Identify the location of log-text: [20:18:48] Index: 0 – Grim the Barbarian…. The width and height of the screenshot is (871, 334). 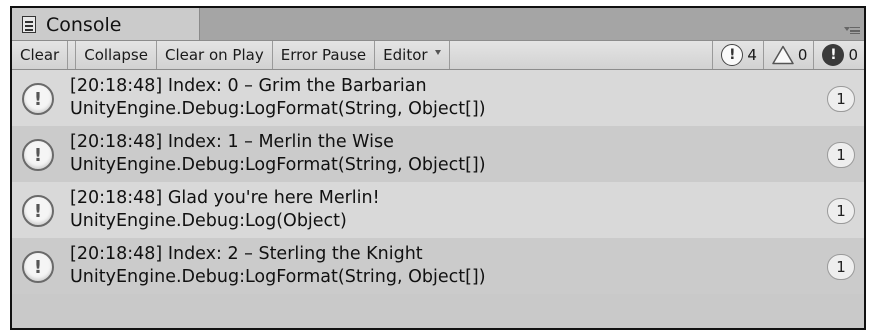
(278, 98).